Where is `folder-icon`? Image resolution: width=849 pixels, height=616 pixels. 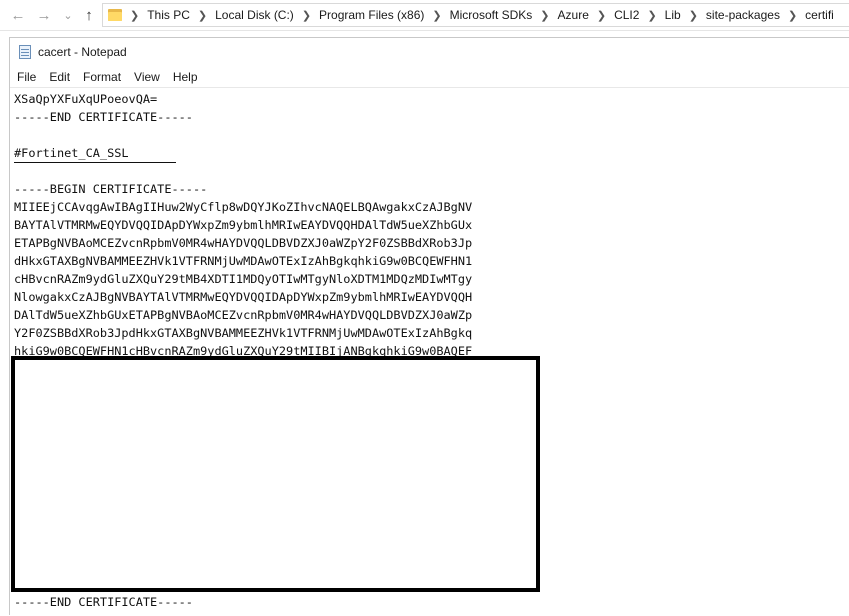 folder-icon is located at coordinates (115, 15).